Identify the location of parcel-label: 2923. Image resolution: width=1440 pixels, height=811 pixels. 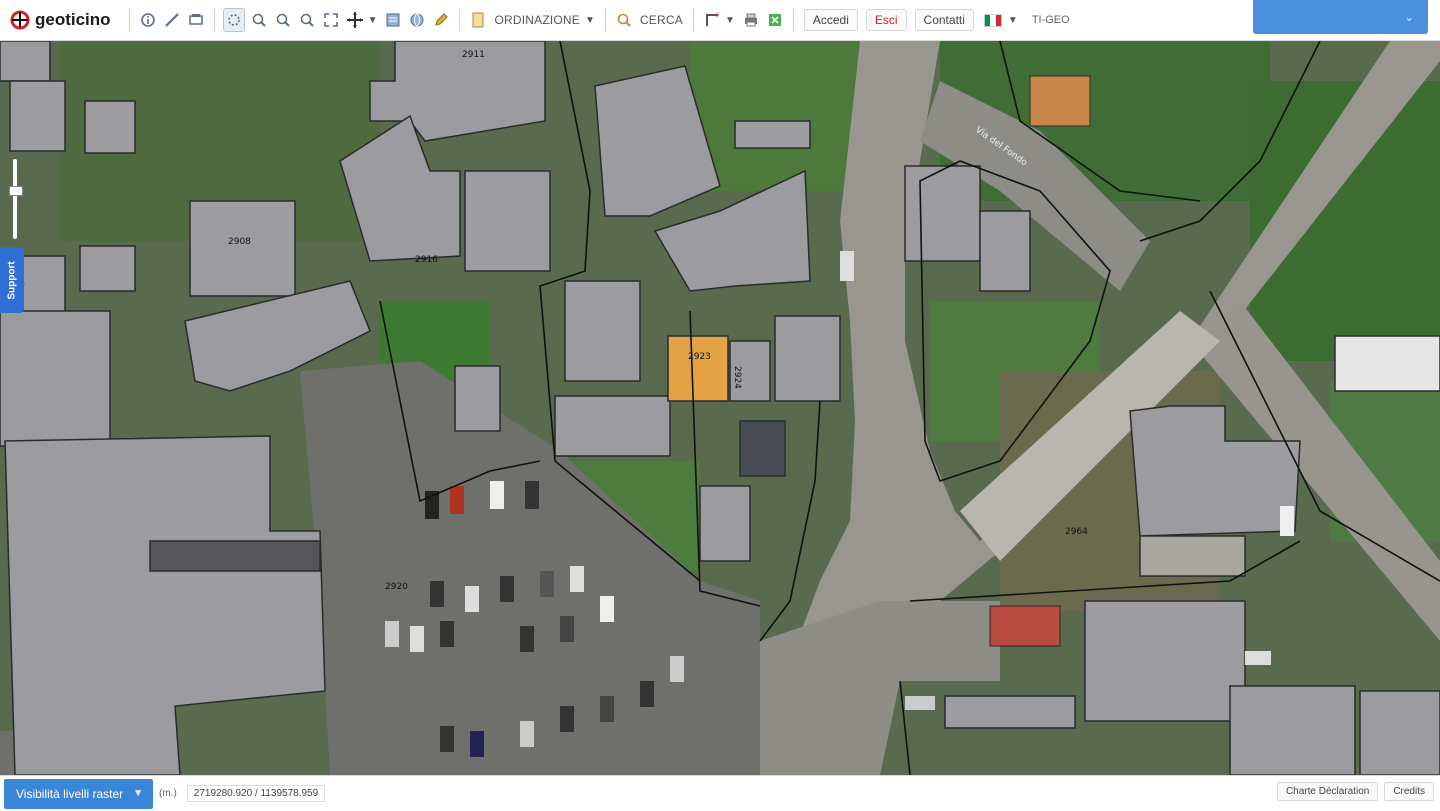
(699, 357).